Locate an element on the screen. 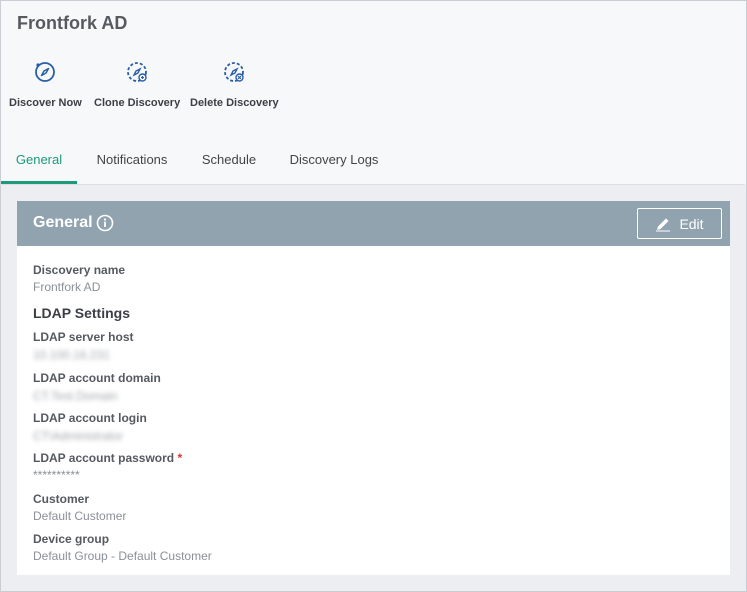 This screenshot has width=747, height=592. customer-label: Customer is located at coordinates (61, 499).